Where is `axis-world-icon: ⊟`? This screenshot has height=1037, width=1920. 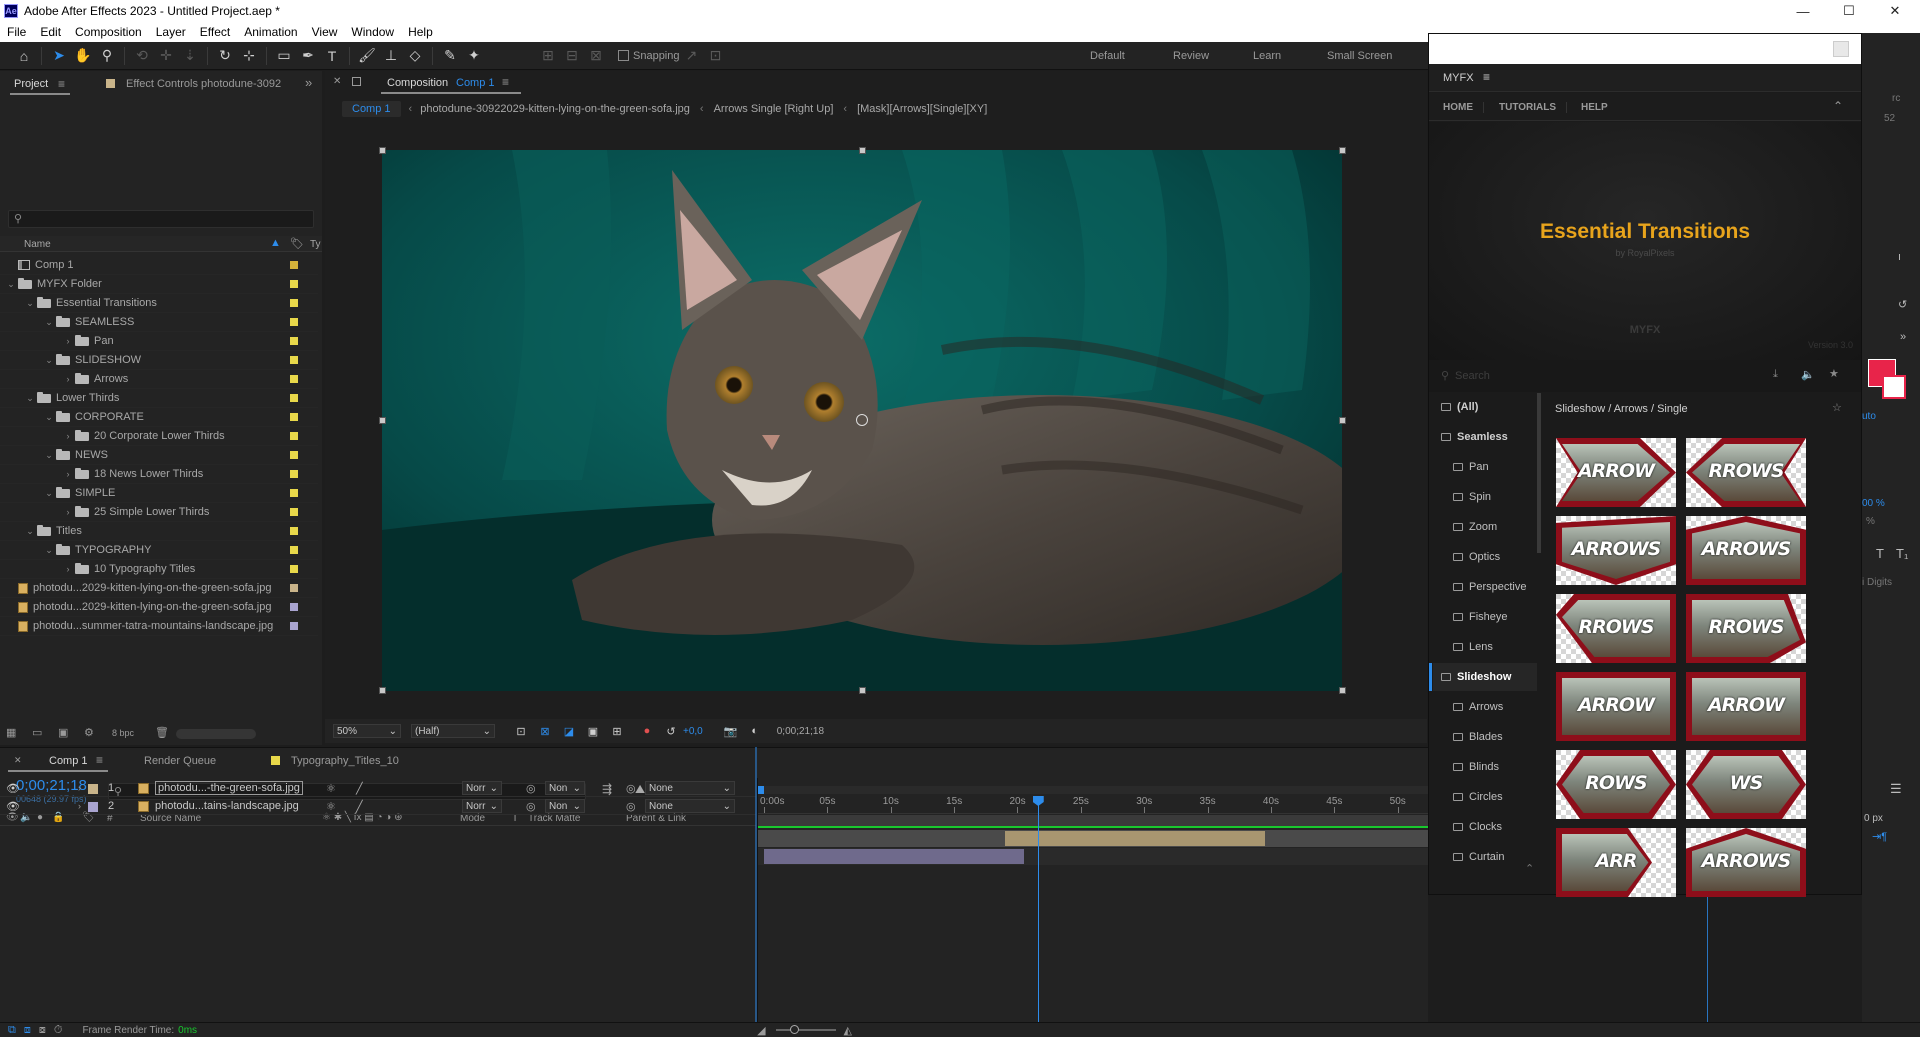
axis-world-icon: ⊟ is located at coordinates (572, 56).